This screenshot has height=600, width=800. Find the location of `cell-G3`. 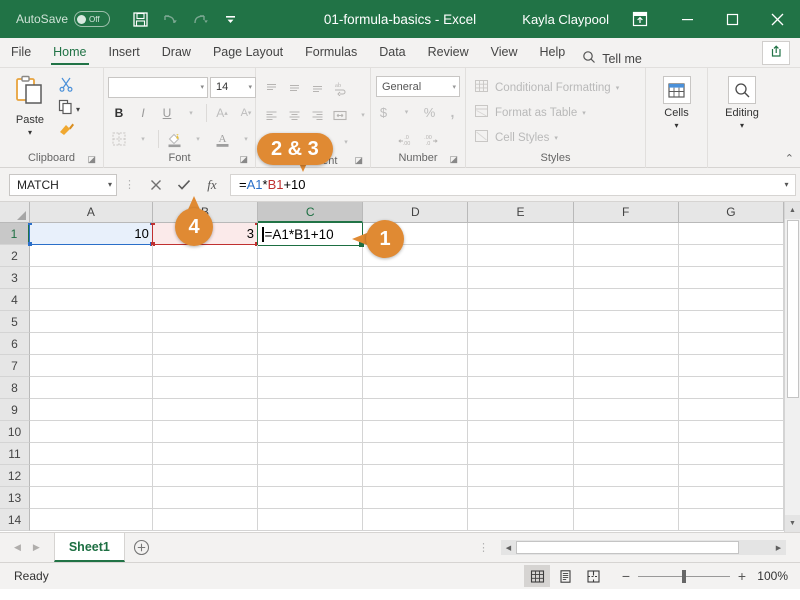

cell-G3 is located at coordinates (731, 278).